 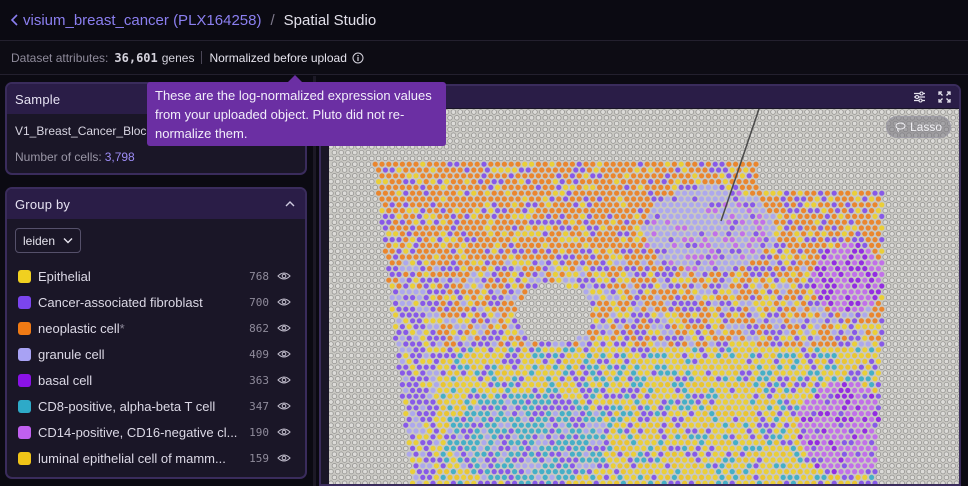 I want to click on group-by-header: Group by, so click(x=156, y=204).